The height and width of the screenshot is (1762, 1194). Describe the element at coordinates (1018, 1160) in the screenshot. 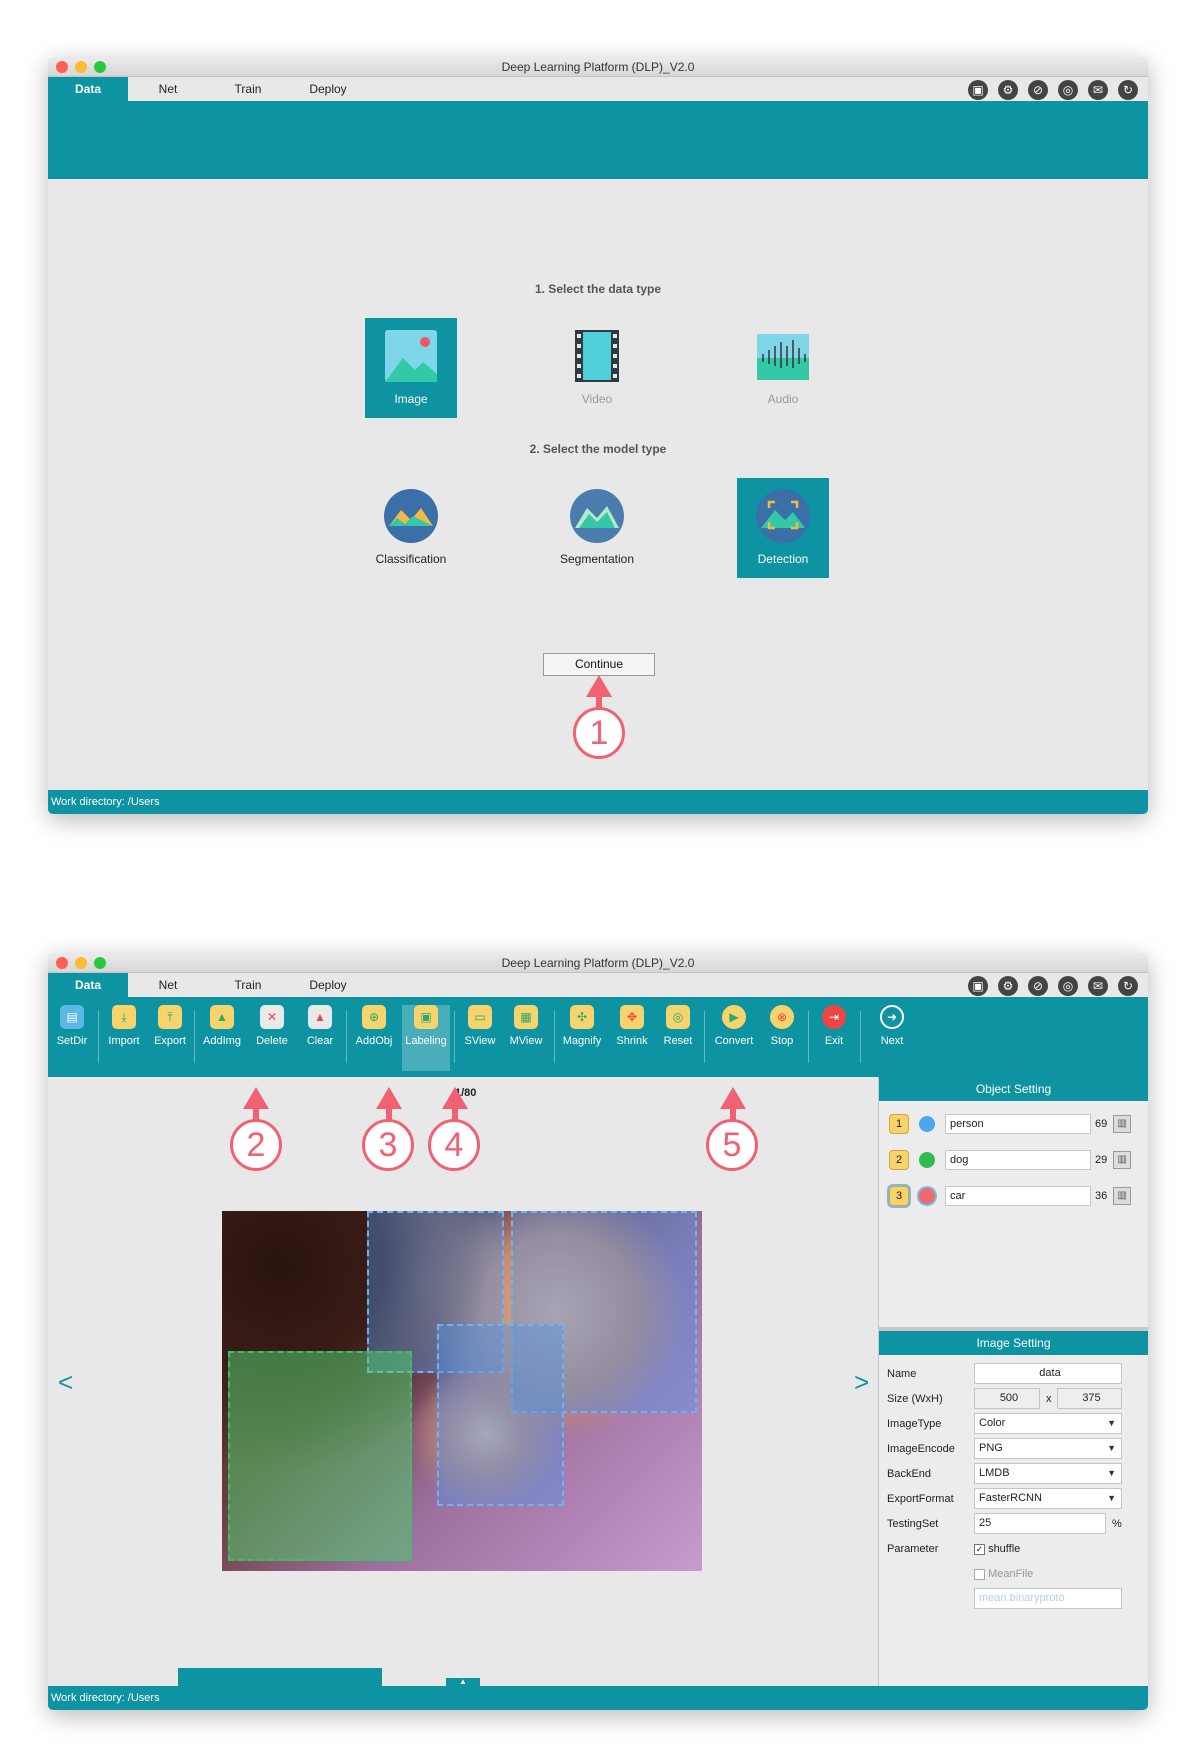

I see `object-name-field: dog` at that location.